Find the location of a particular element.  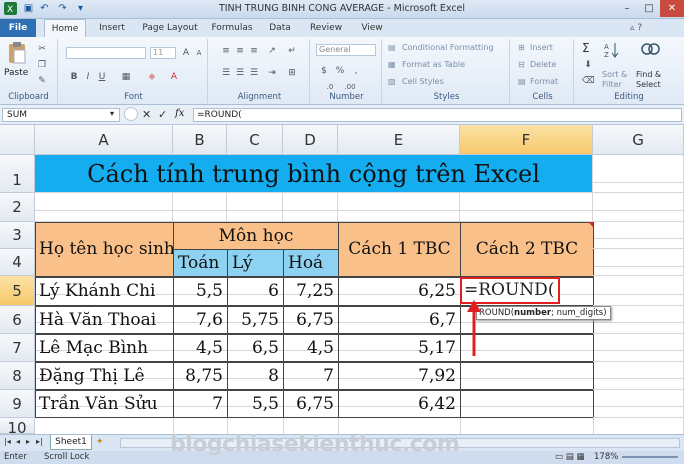

header-method-2: Cách 2 TBC is located at coordinates (527, 249).